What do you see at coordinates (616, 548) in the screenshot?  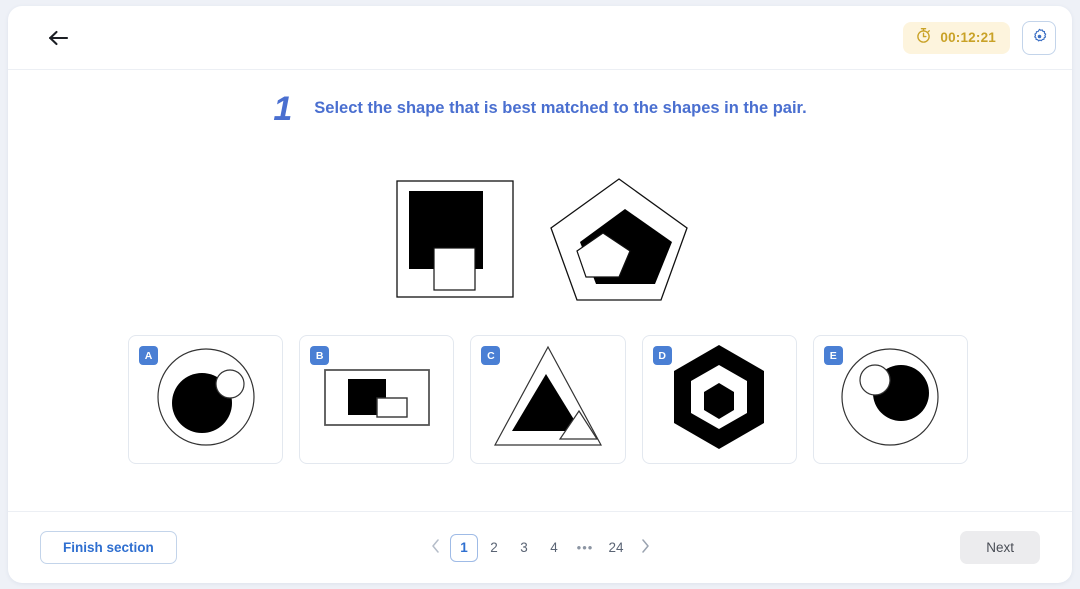 I see `pagination-page-last: 24` at bounding box center [616, 548].